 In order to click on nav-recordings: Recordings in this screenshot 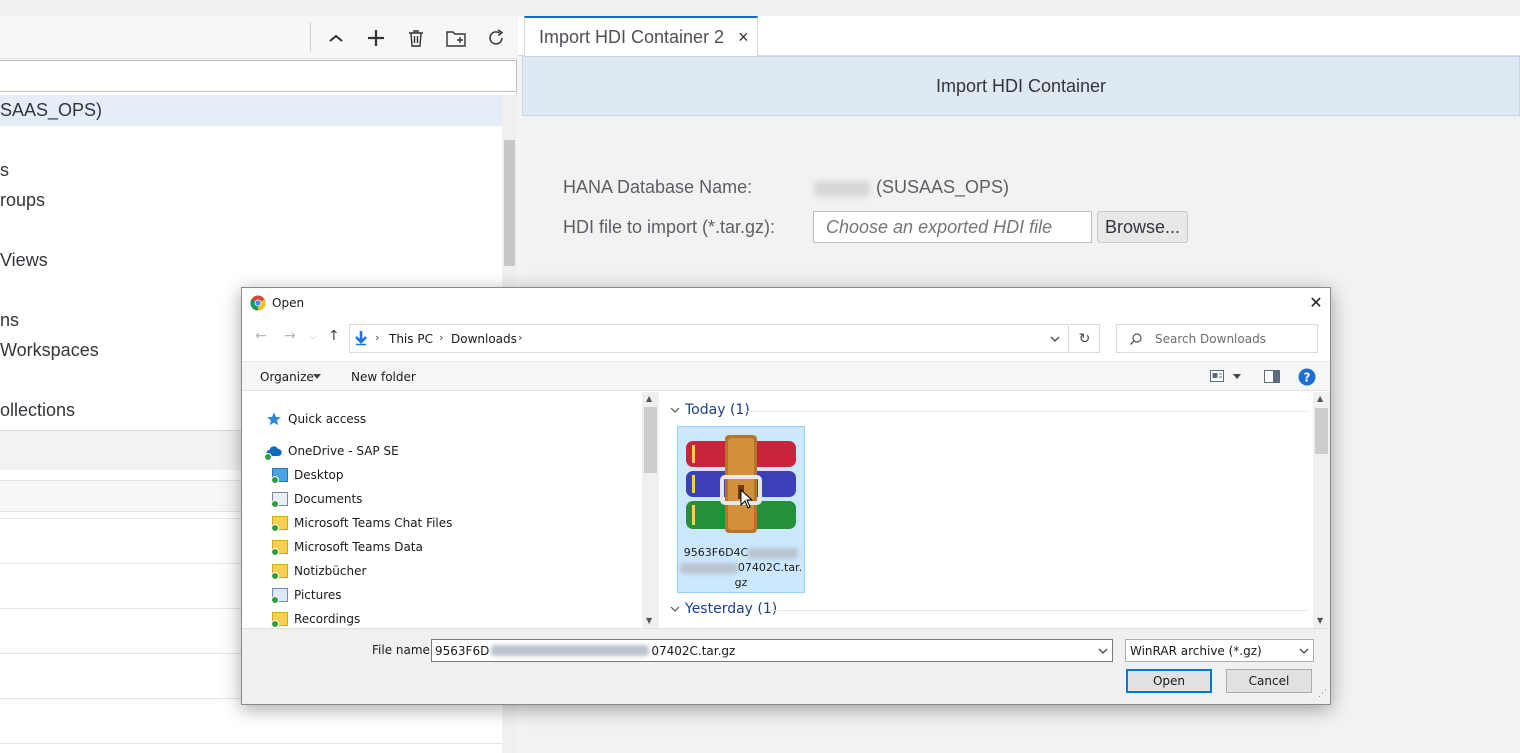, I will do `click(315, 620)`.